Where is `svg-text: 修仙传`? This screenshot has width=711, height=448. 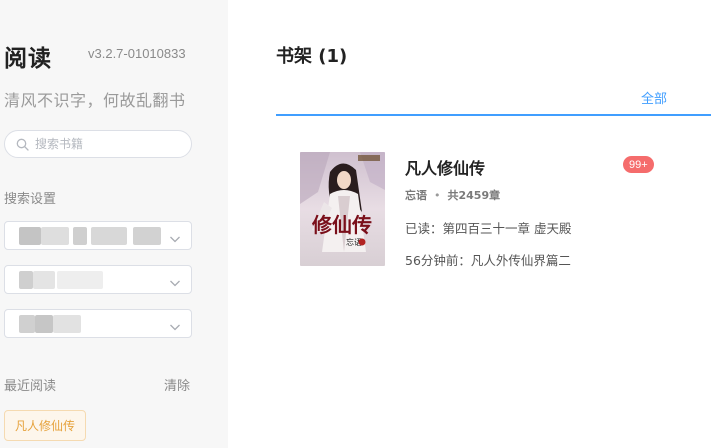
svg-text: 修仙传 is located at coordinates (341, 225).